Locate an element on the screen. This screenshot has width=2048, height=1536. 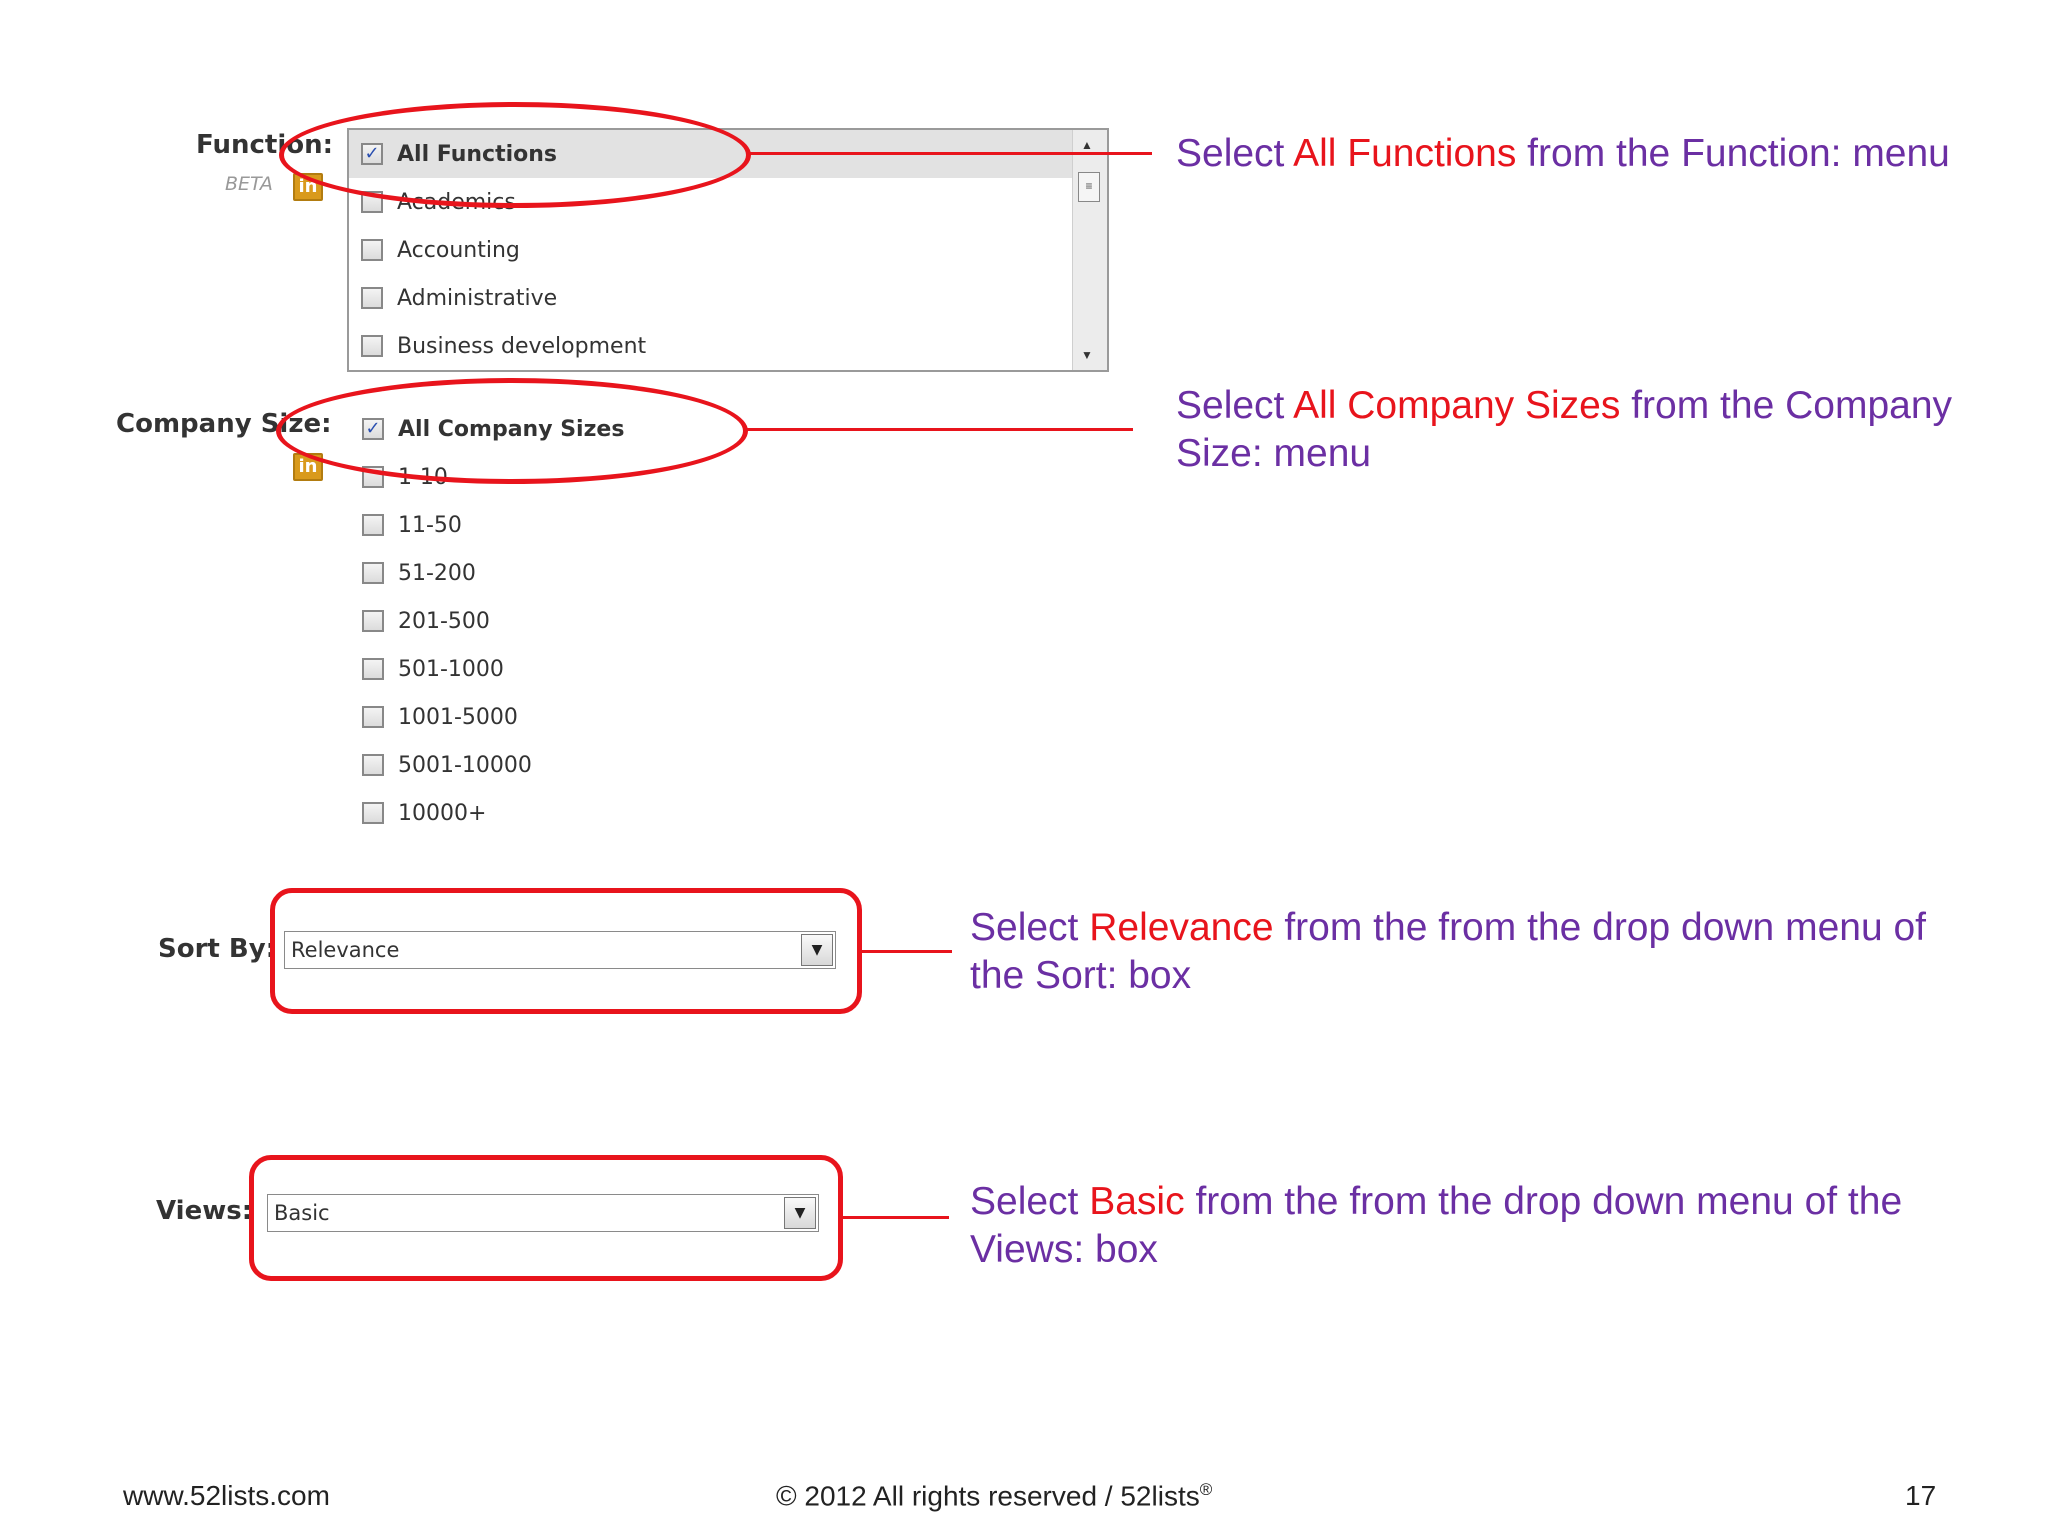
option-label: 11-50 is located at coordinates (430, 525).